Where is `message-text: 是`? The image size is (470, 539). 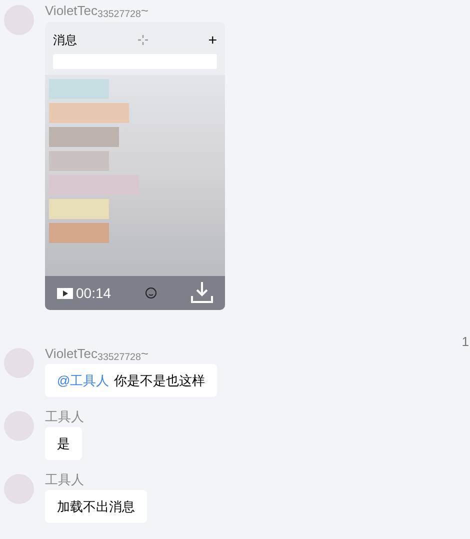 message-text: 是 is located at coordinates (63, 443).